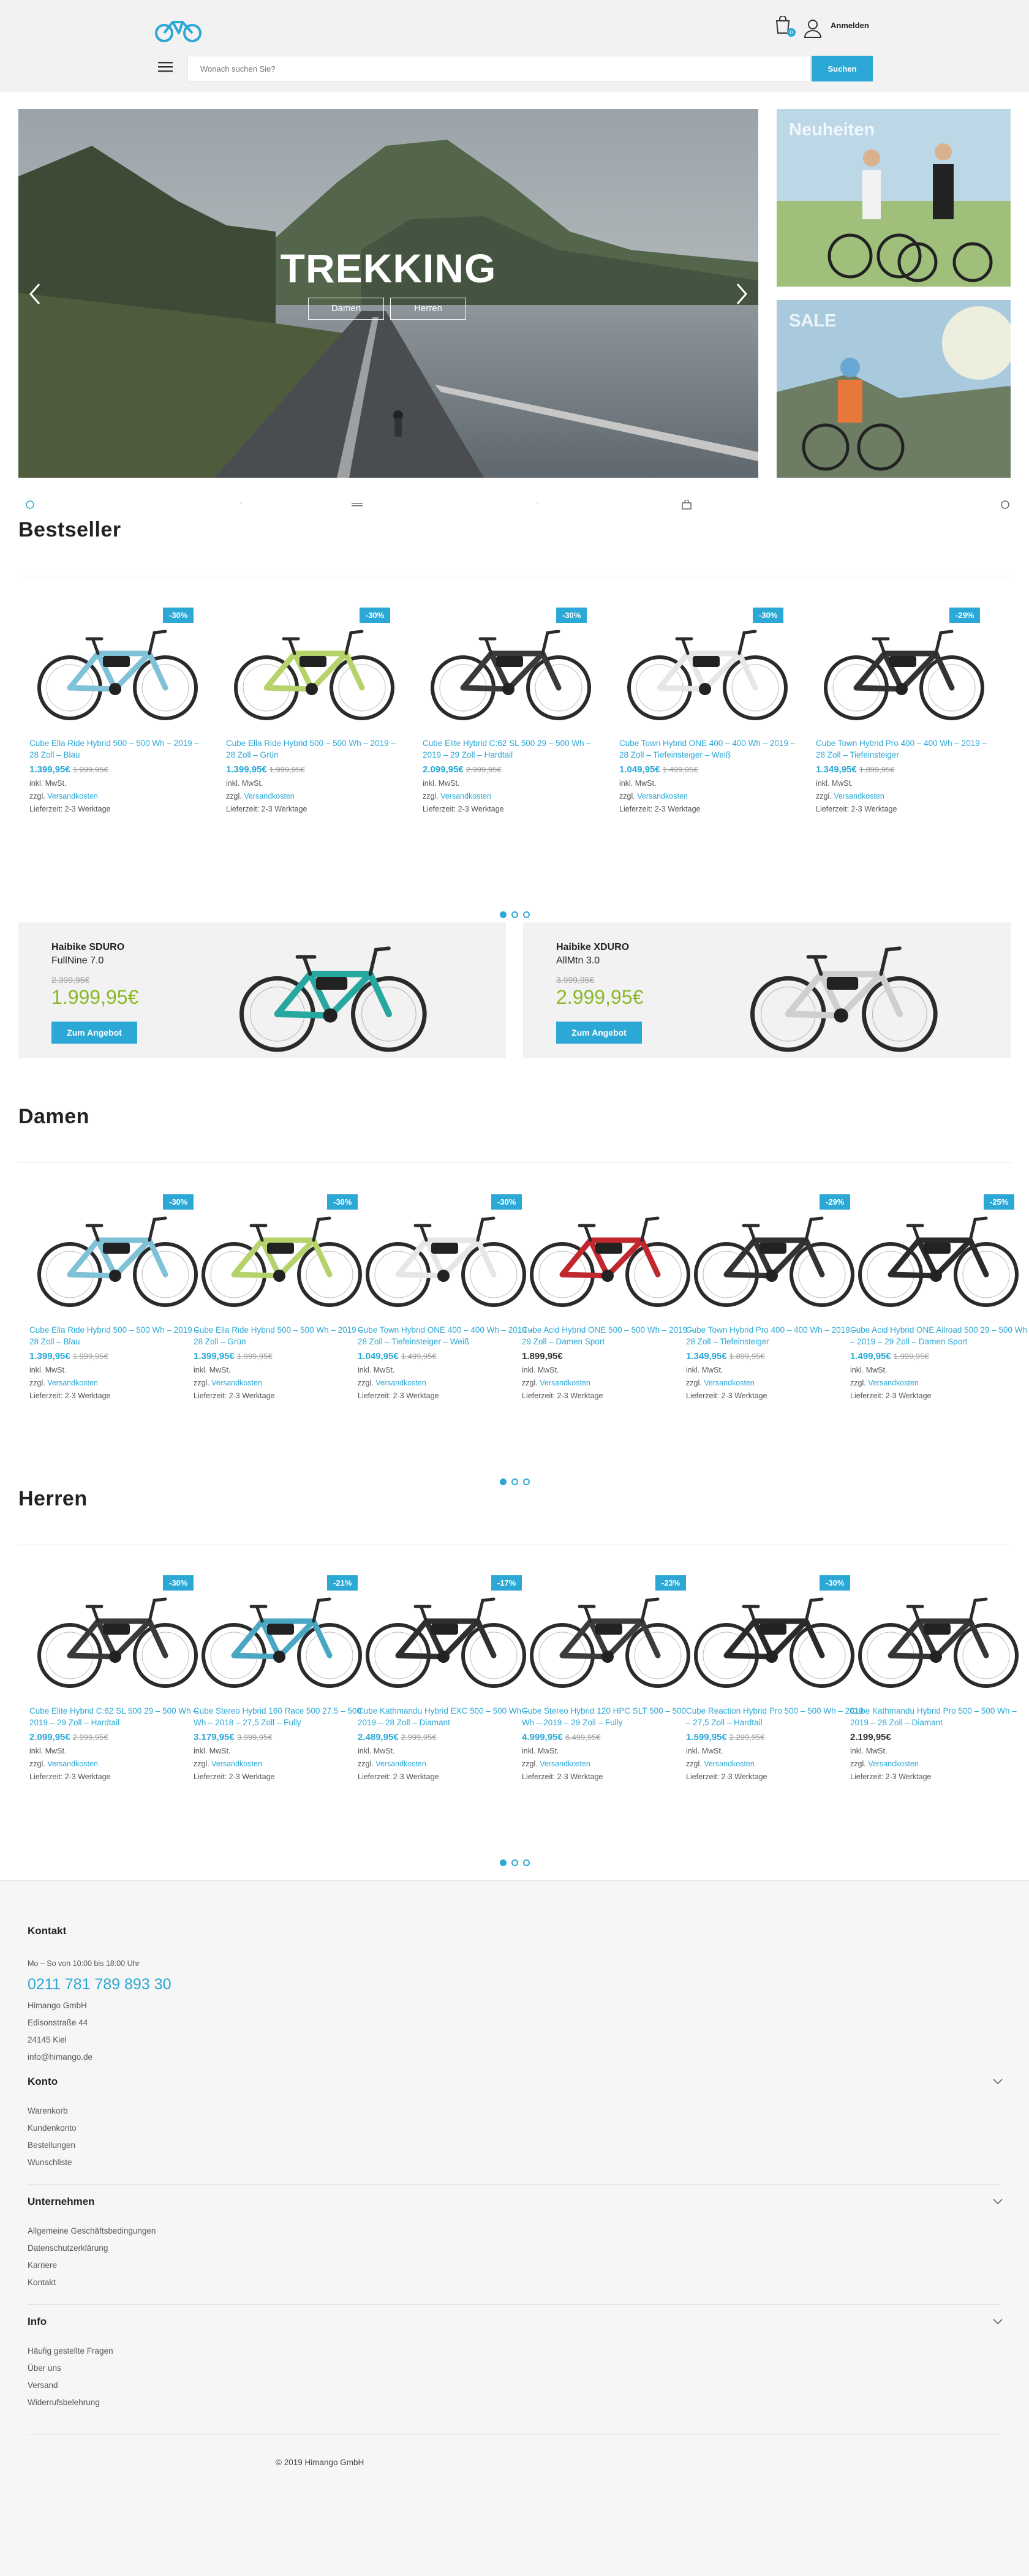 The width and height of the screenshot is (1029, 2576). I want to click on footer-link: Bestellungen, so click(51, 2145).